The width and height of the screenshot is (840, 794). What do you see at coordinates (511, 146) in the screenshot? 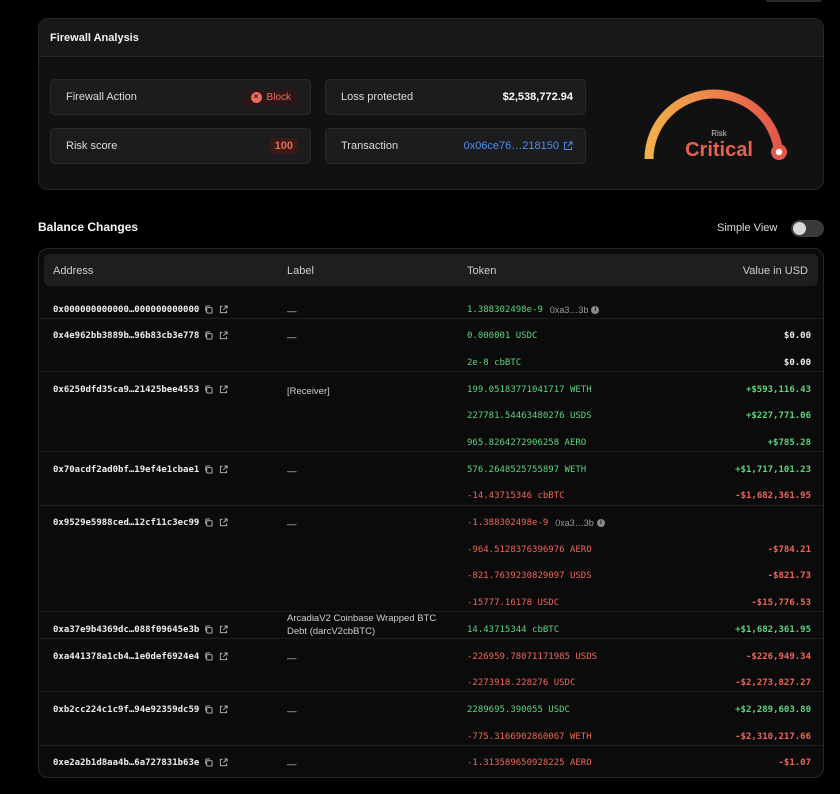
I see `transaction-hash: 0x06ce76…218150` at bounding box center [511, 146].